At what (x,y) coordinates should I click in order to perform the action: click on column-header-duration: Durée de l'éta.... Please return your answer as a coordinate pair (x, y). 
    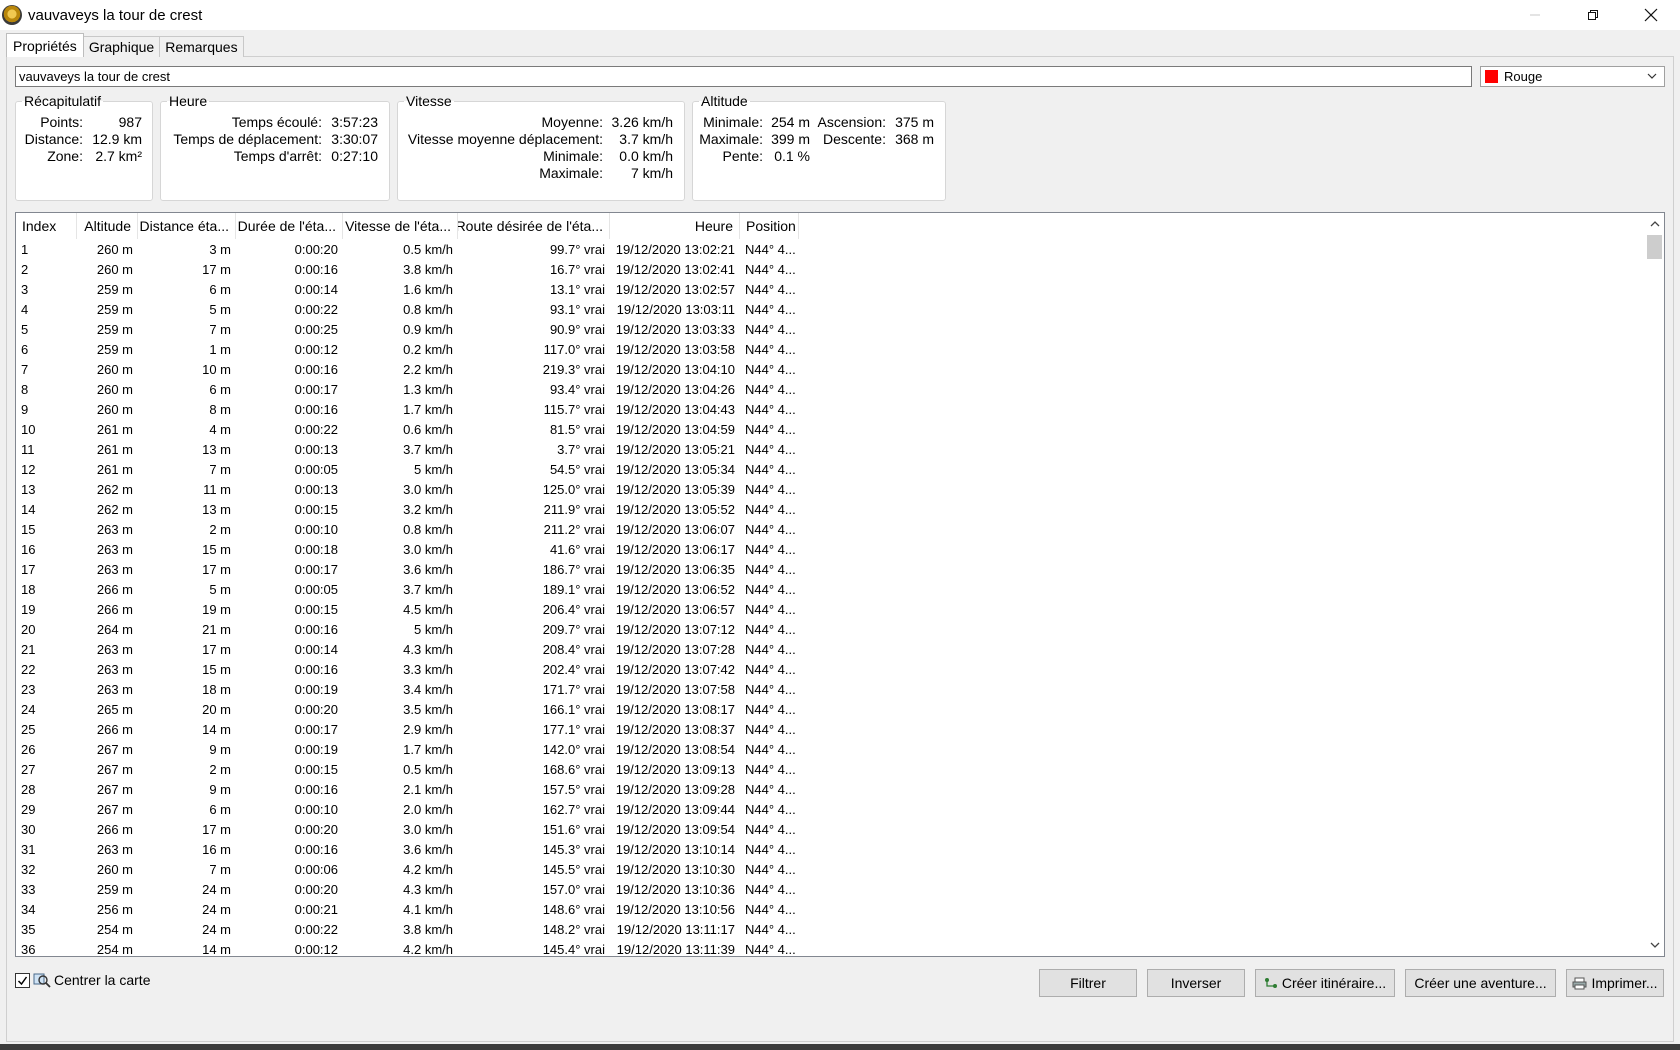
    Looking at the image, I should click on (289, 226).